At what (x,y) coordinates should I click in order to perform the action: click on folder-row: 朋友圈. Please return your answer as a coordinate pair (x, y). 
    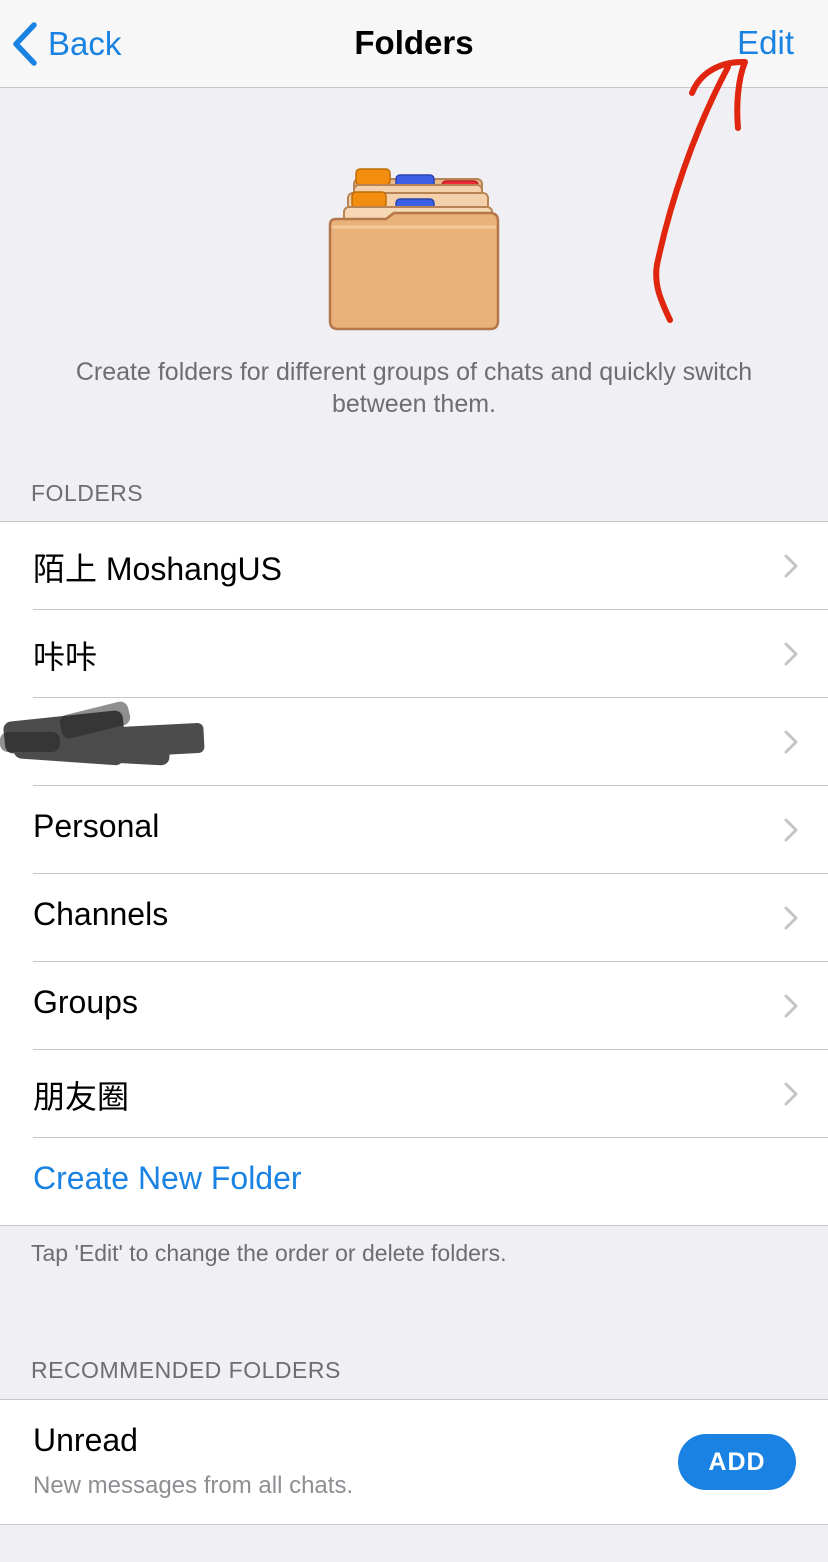
    Looking at the image, I should click on (414, 1094).